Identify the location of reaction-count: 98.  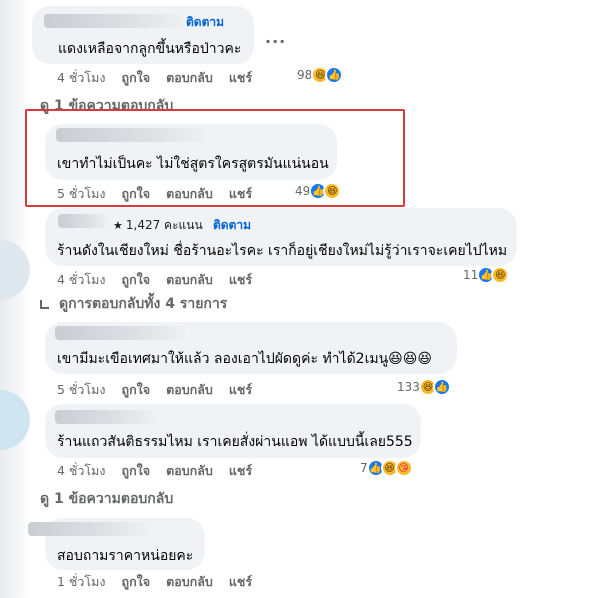
(305, 75).